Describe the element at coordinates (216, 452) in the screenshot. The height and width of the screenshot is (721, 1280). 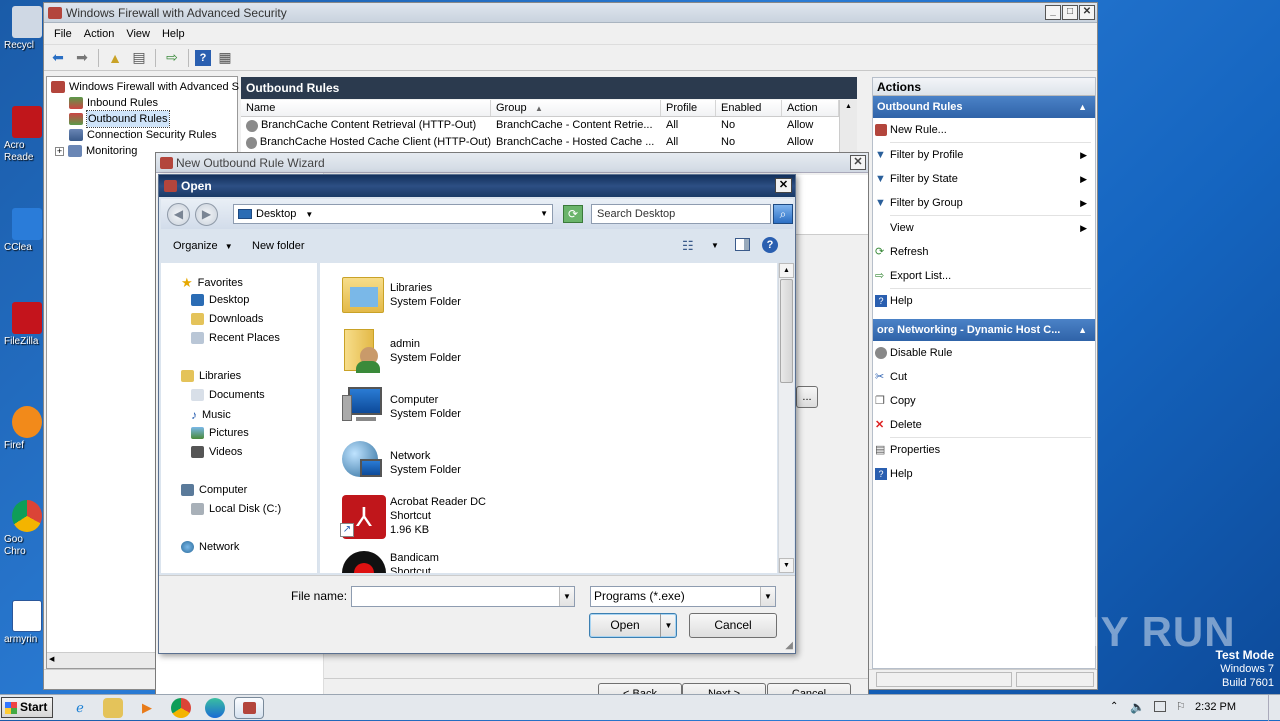
I see `nav-videos: Videos` at that location.